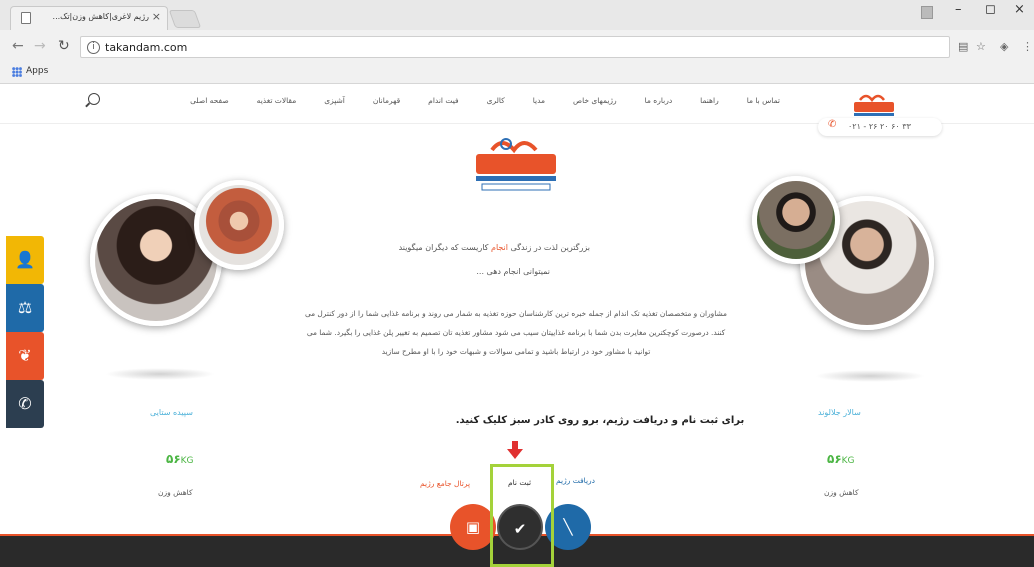  I want to click on site-logo-large, so click(516, 164).